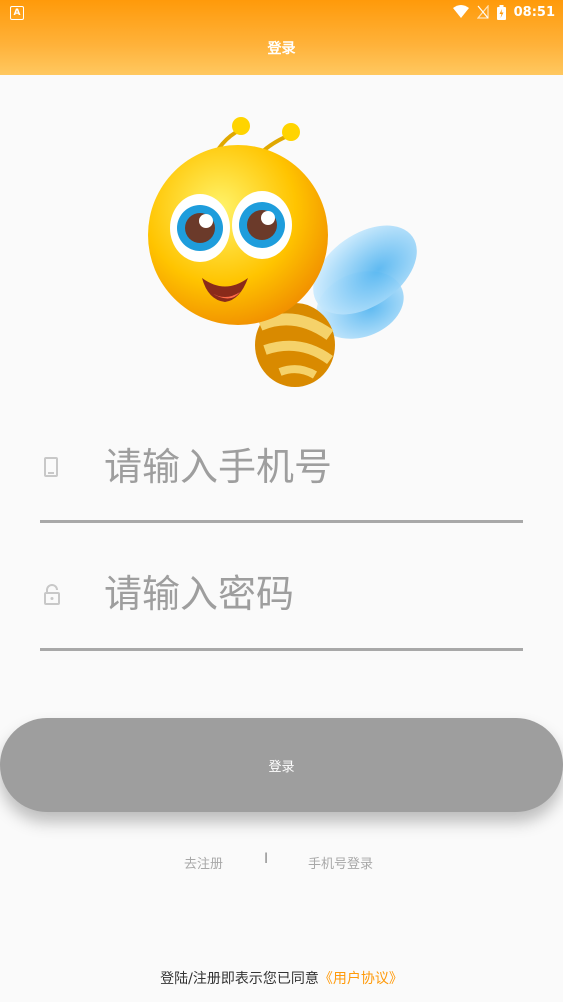  Describe the element at coordinates (239, 979) in the screenshot. I see `agreement-prefix: 登陆/注册即表示您已同意` at that location.